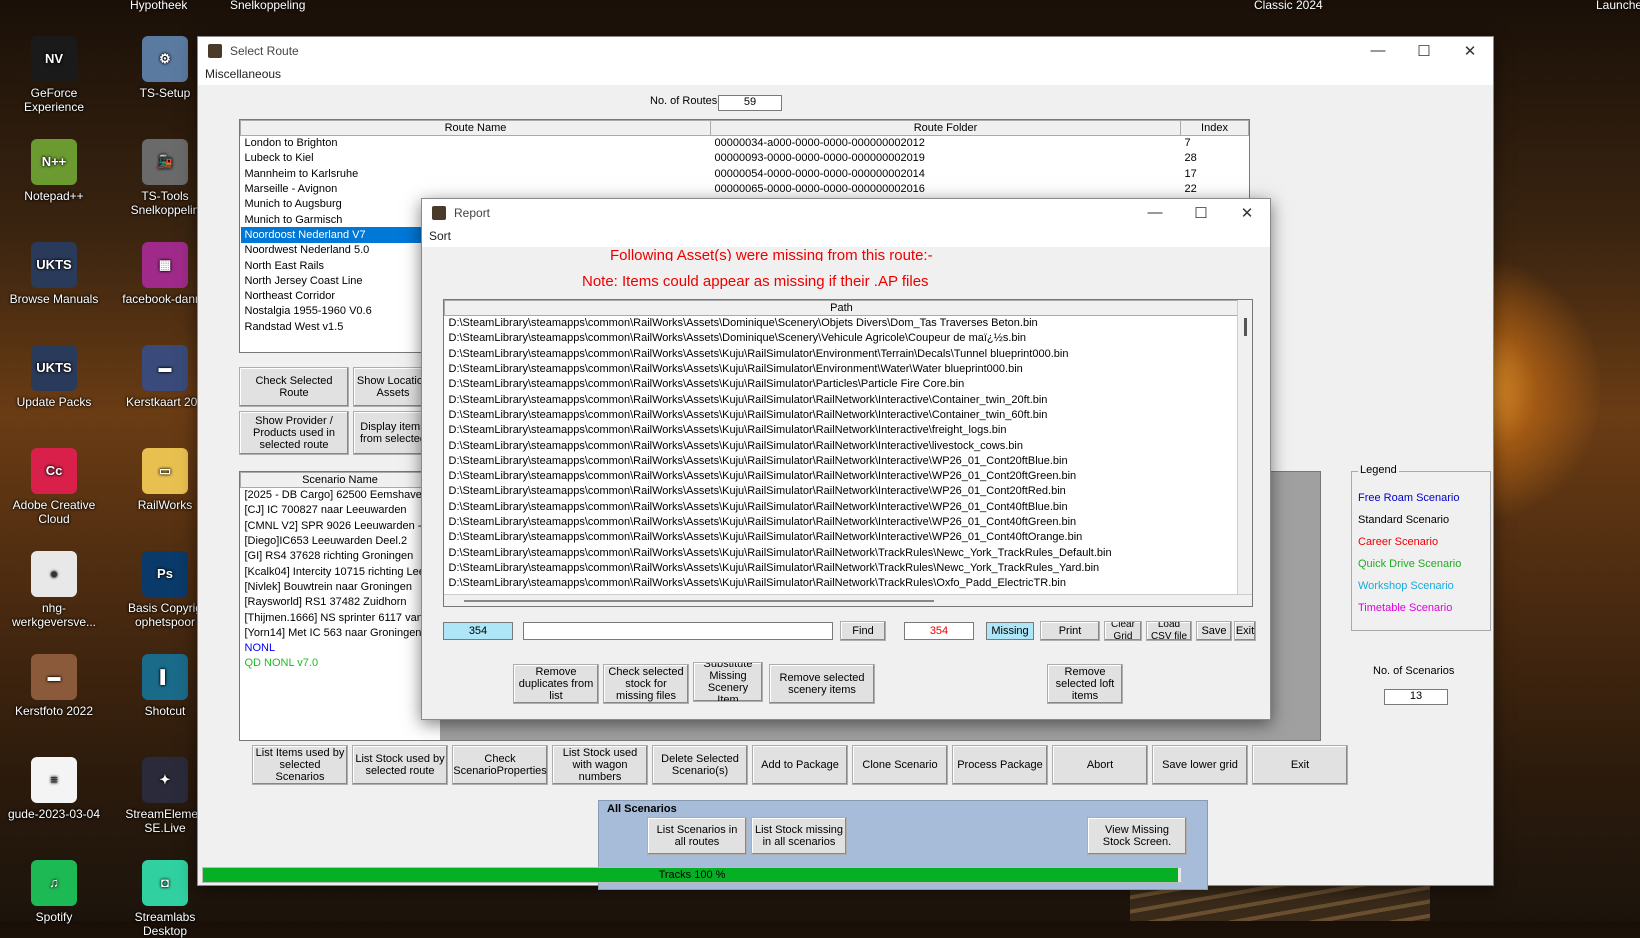  What do you see at coordinates (750, 103) in the screenshot?
I see `no-routes-field: 59` at bounding box center [750, 103].